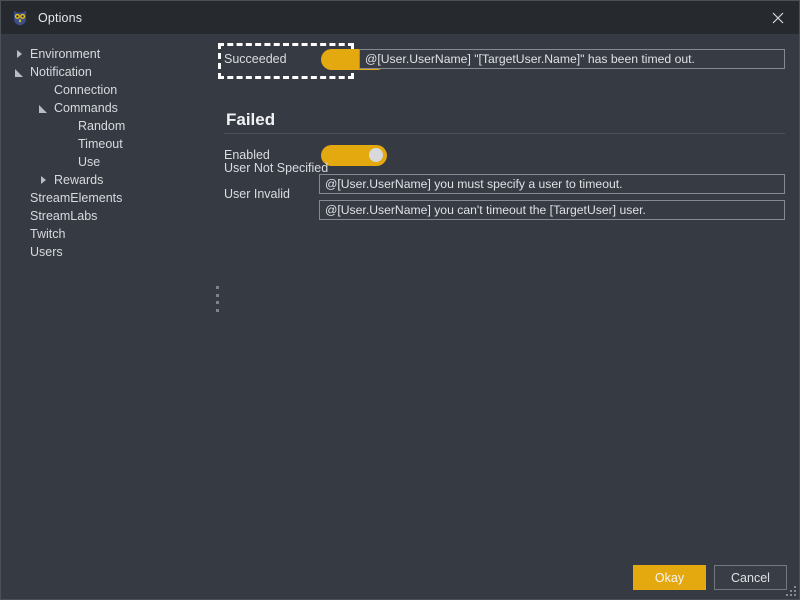 The image size is (800, 600). I want to click on enabled-toggle, so click(354, 155).